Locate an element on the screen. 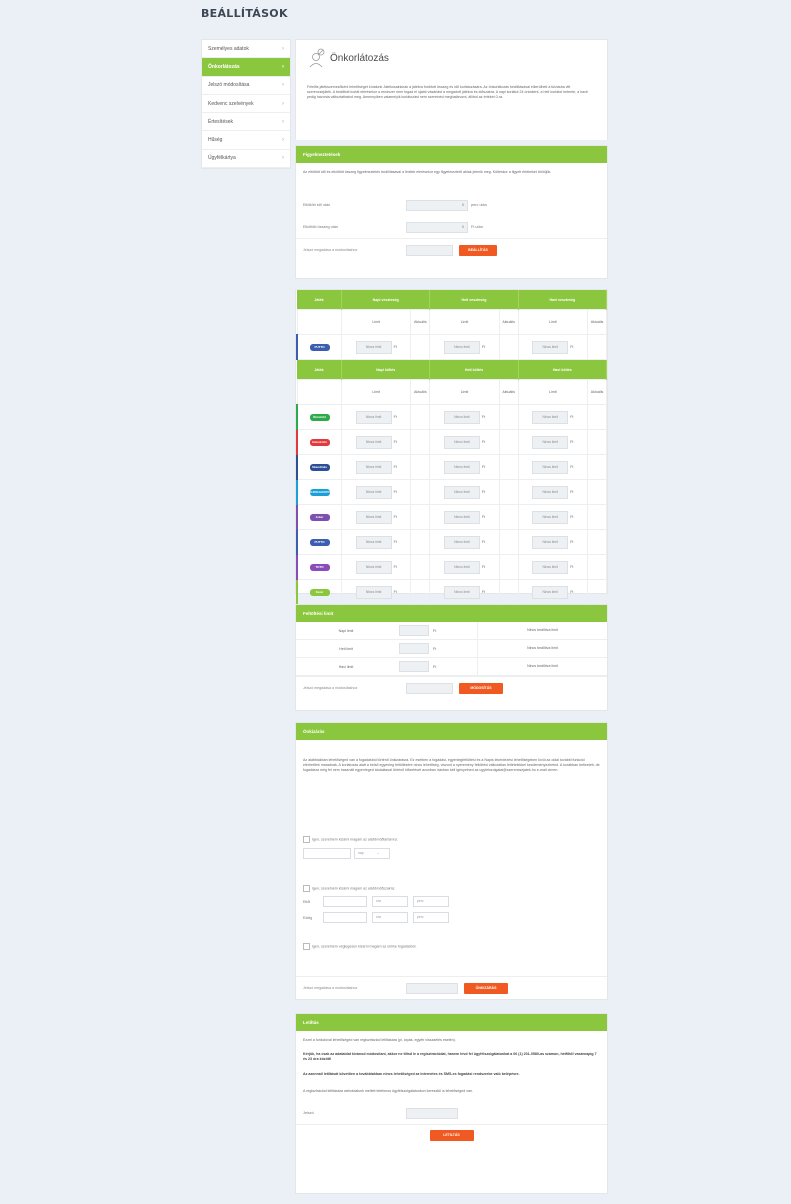 The width and height of the screenshot is (791, 1204). to-date-input is located at coordinates (345, 917).